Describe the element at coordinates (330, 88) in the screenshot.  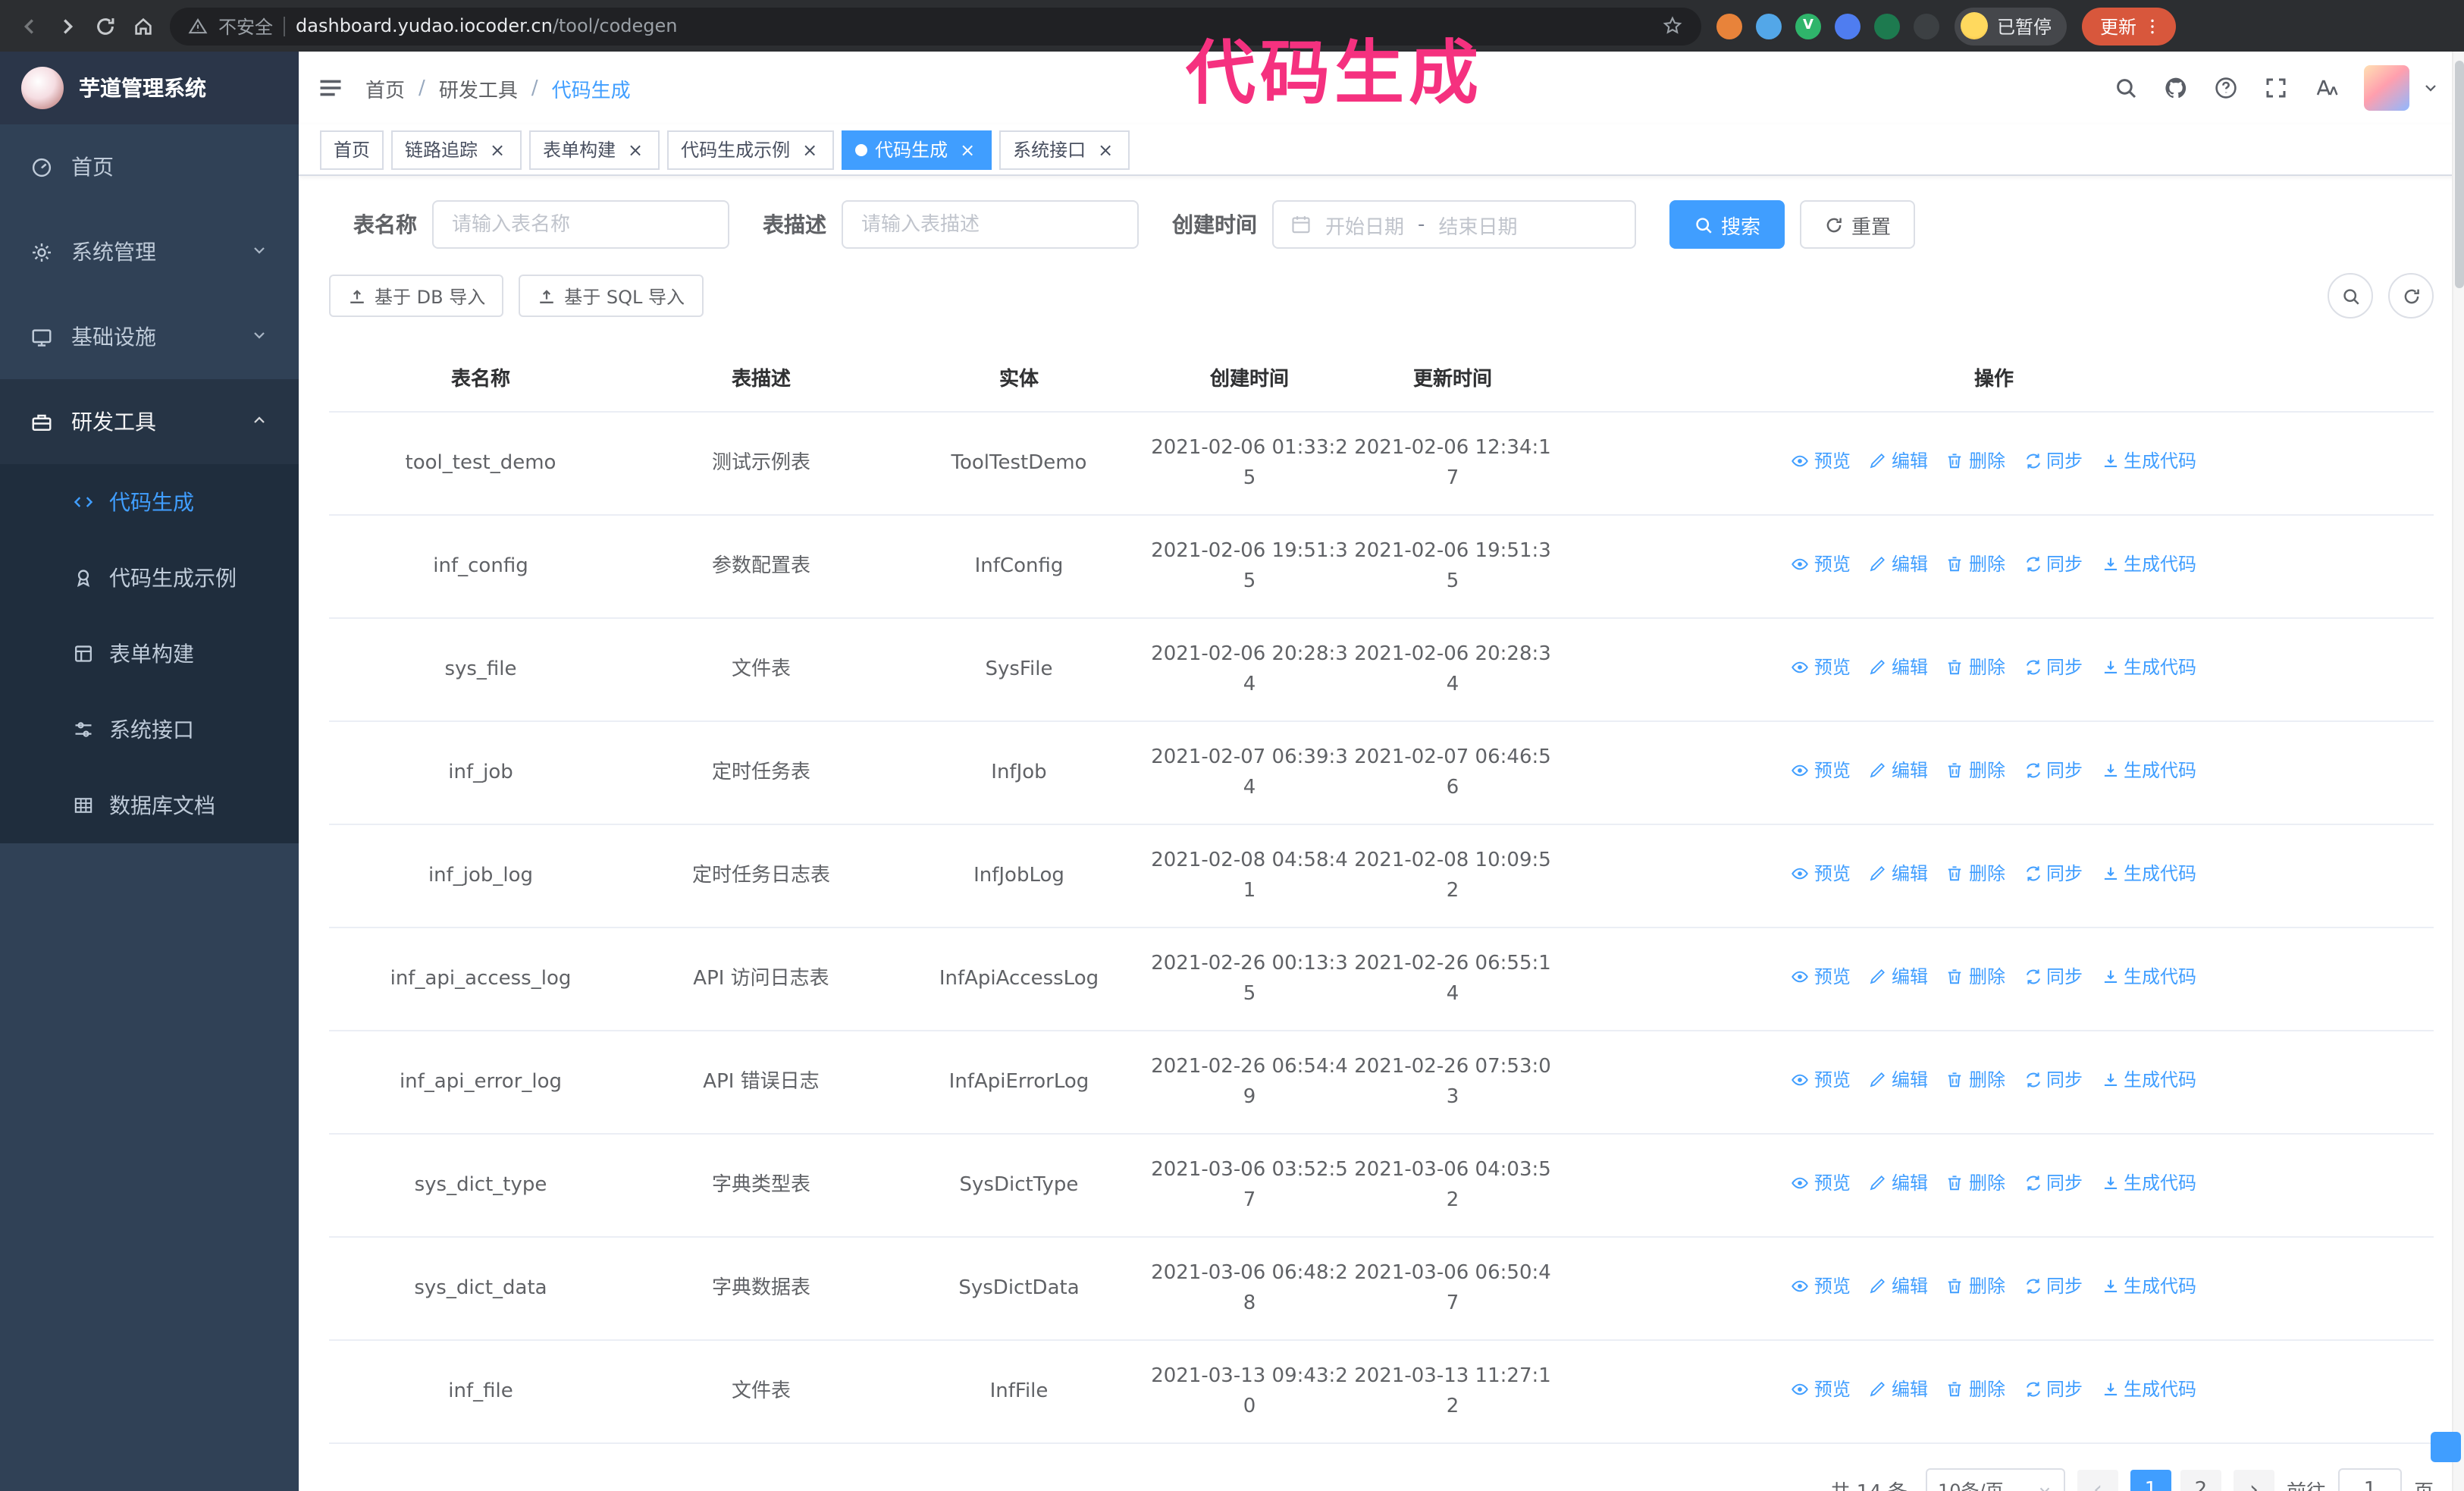
I see `hamburger-menu-icon` at that location.